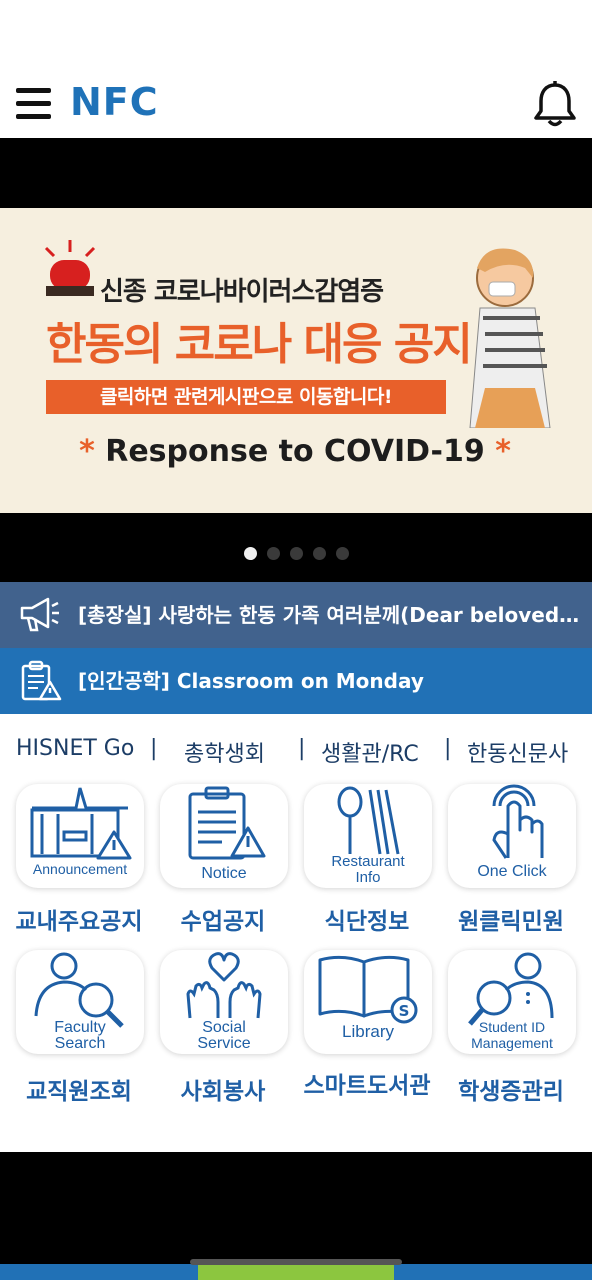 This screenshot has height=1280, width=592. Describe the element at coordinates (512, 1002) in the screenshot. I see `tile-student-id: Student ID Management` at that location.